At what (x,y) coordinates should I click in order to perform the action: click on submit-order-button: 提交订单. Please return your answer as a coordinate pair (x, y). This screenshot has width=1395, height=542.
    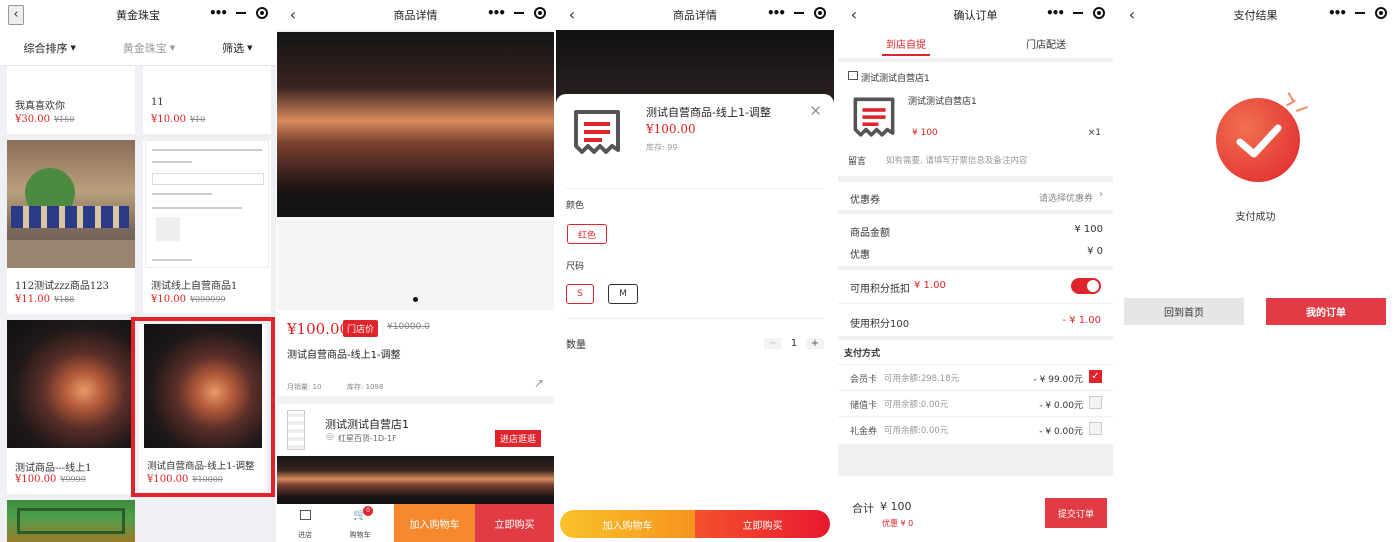
    Looking at the image, I should click on (1076, 513).